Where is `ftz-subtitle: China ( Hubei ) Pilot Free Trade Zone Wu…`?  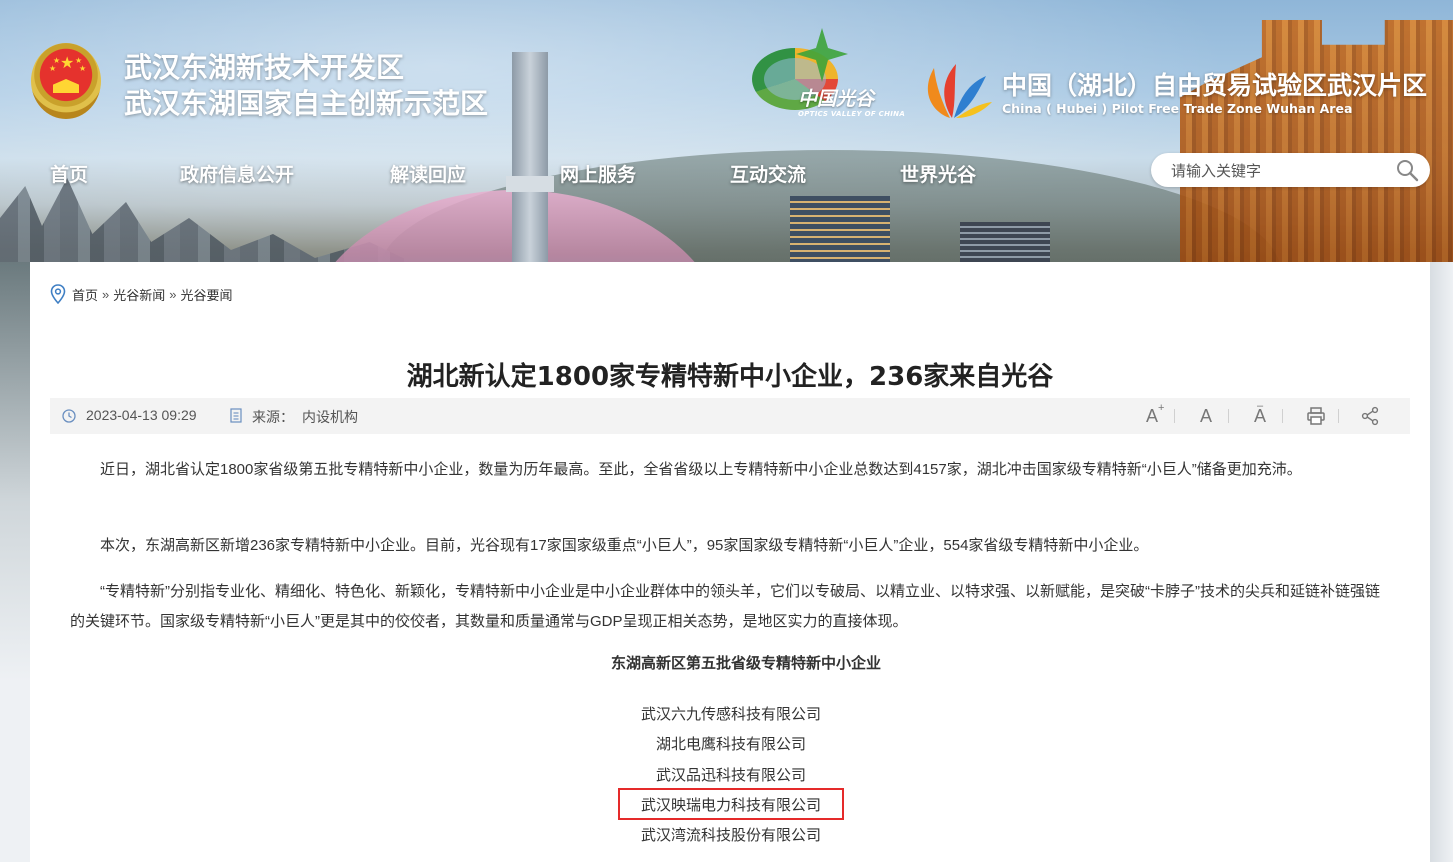
ftz-subtitle: China ( Hubei ) Pilot Free Trade Zone Wu… is located at coordinates (1177, 108).